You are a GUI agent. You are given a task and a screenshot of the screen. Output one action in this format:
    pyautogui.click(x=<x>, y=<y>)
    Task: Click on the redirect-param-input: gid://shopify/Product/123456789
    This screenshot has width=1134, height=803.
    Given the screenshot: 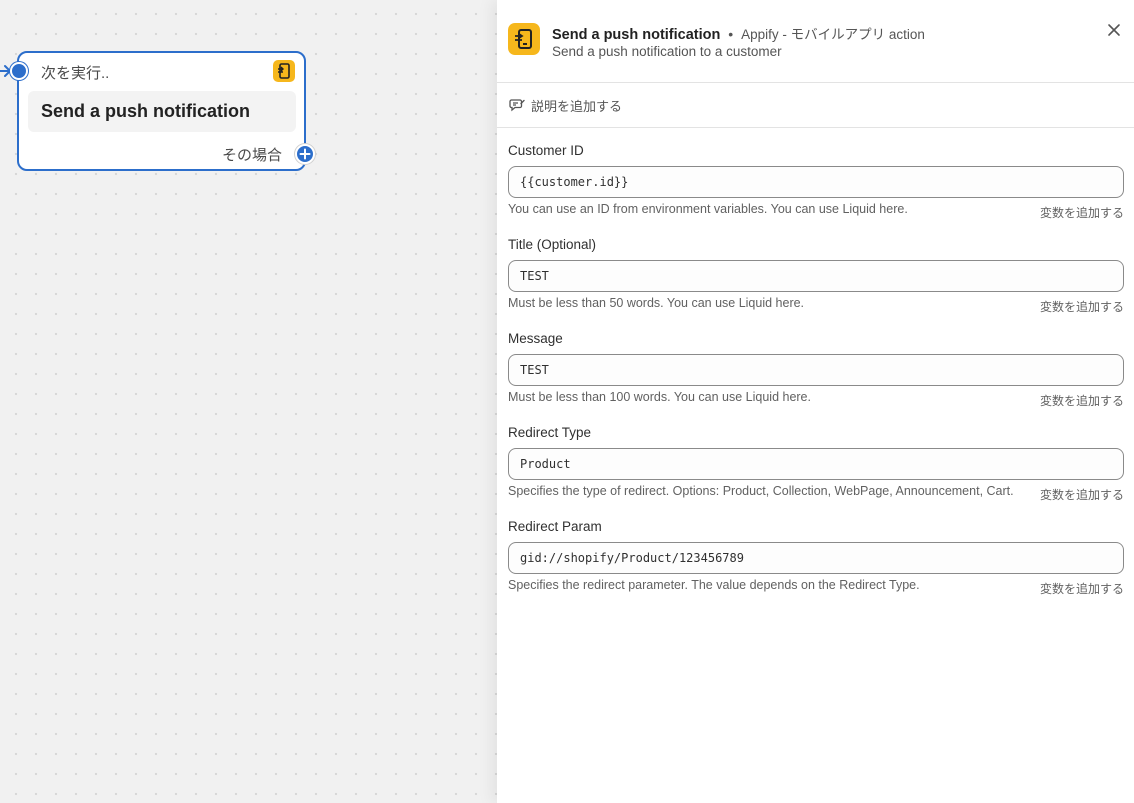 What is the action you would take?
    pyautogui.click(x=816, y=558)
    